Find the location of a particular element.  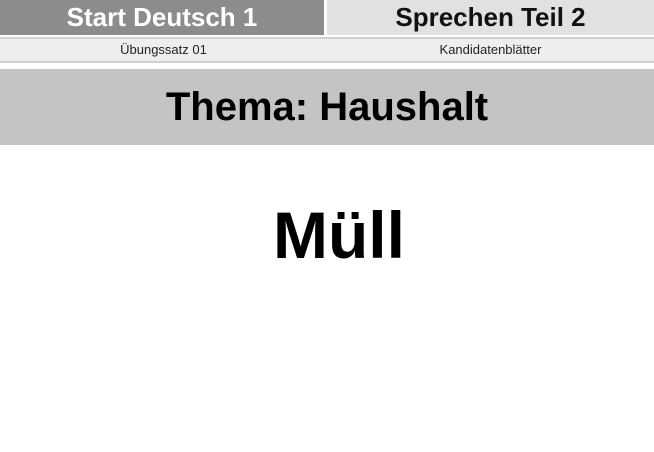

section-title: Sprechen Teil 2 is located at coordinates (490, 17).